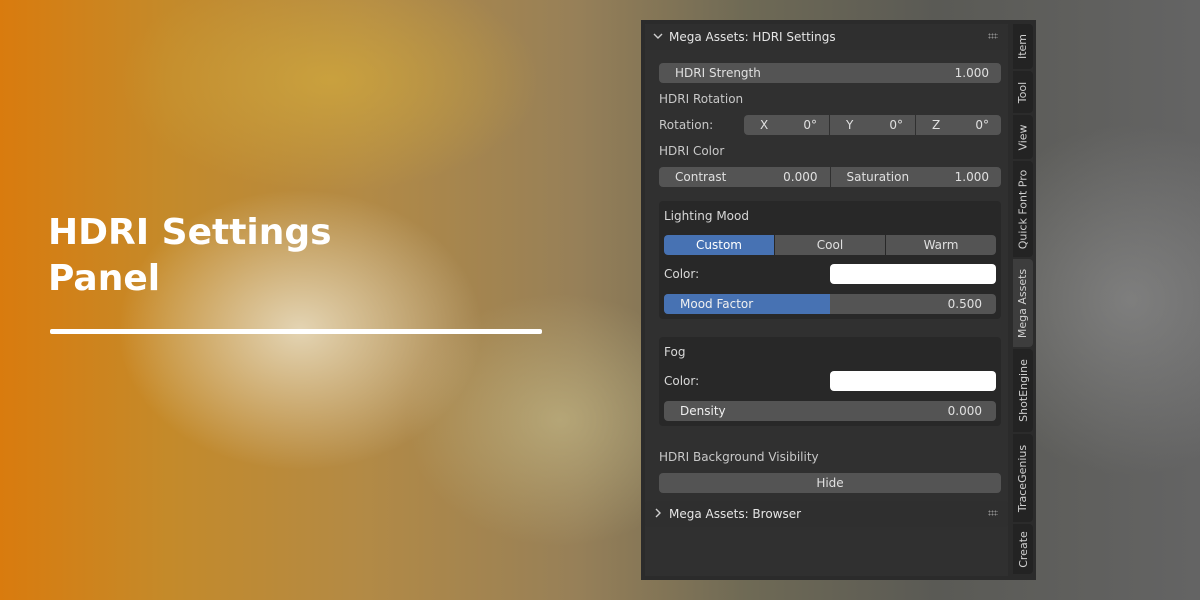 The width and height of the screenshot is (1200, 600). Describe the element at coordinates (703, 411) in the screenshot. I see `fog-density-label: Density` at that location.